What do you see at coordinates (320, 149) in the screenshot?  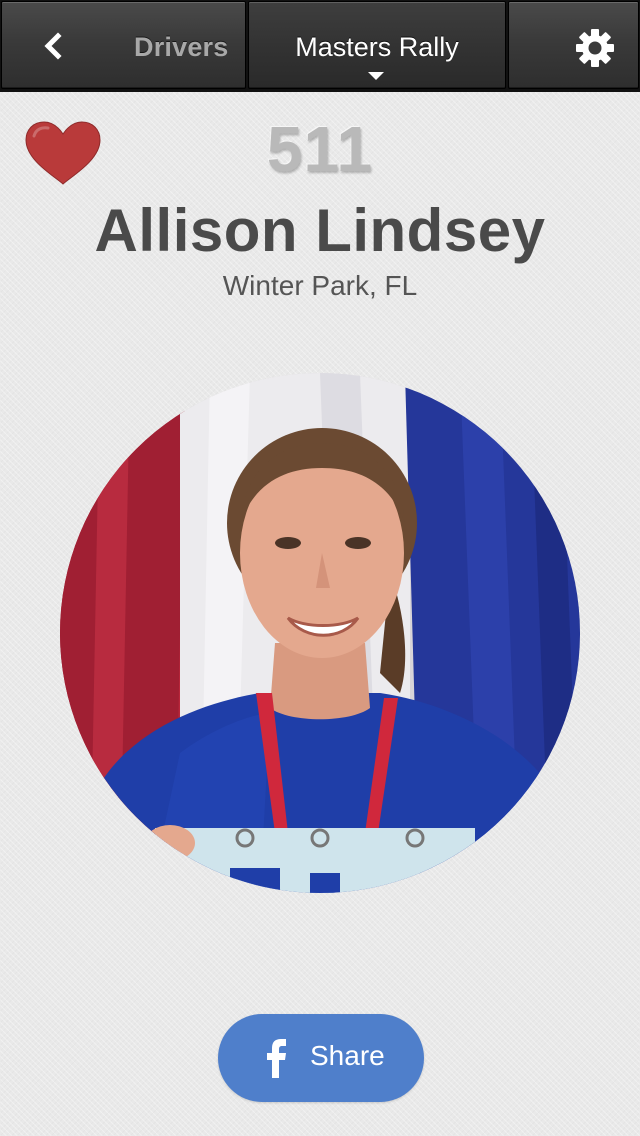 I see `driver-number: 511` at bounding box center [320, 149].